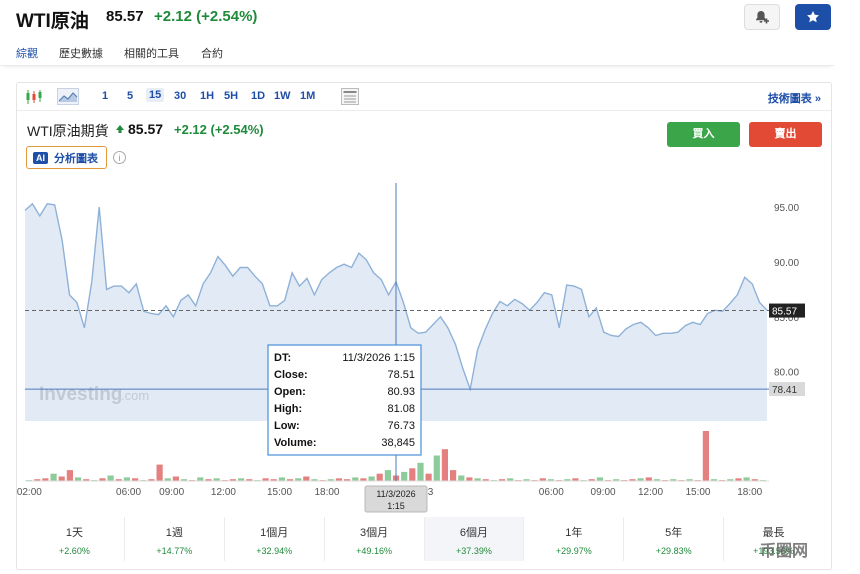  I want to click on tooltip-value: 81.08, so click(401, 409).